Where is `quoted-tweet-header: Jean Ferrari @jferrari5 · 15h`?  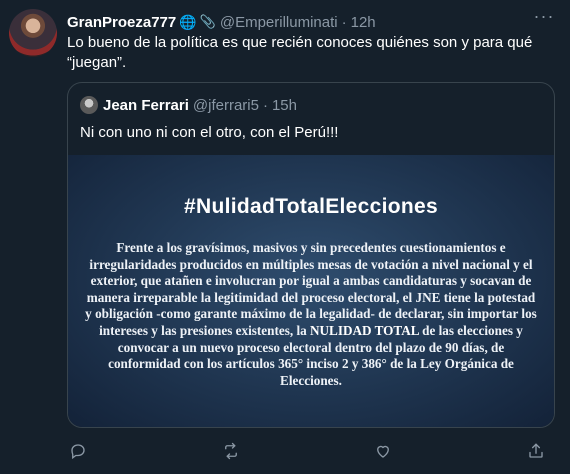 quoted-tweet-header: Jean Ferrari @jferrari5 · 15h is located at coordinates (188, 105).